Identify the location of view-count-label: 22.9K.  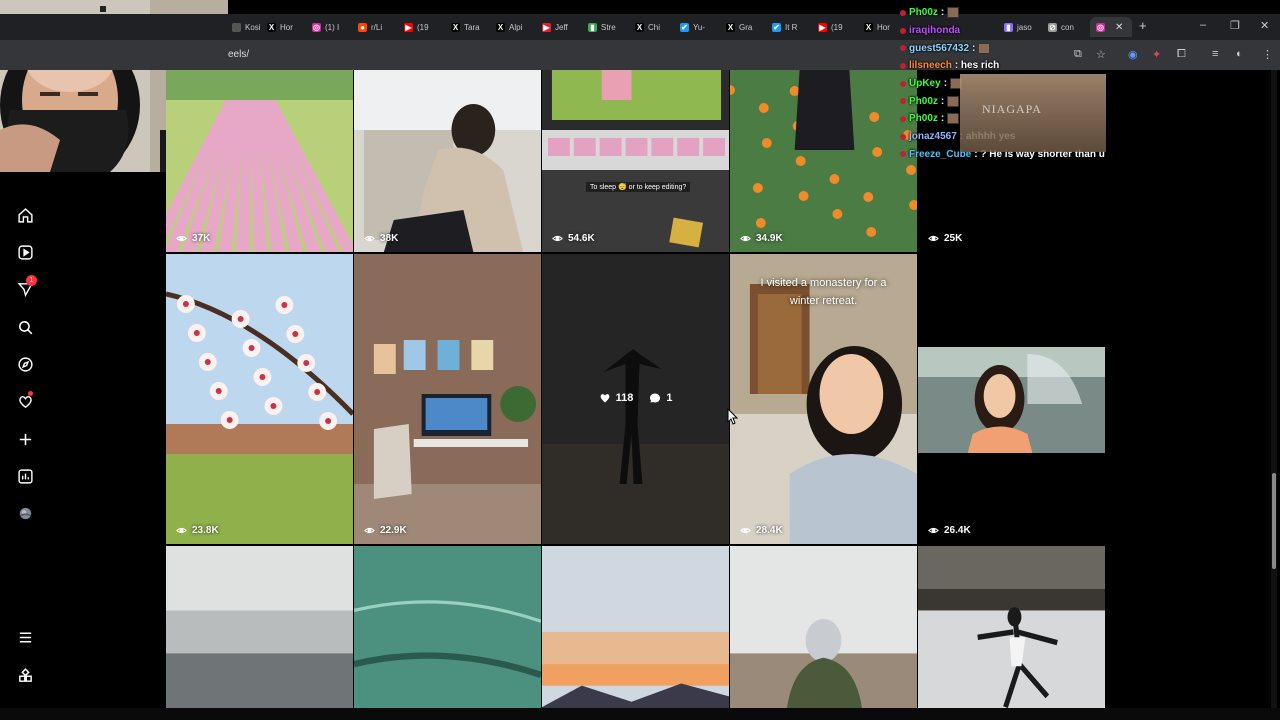
(393, 530).